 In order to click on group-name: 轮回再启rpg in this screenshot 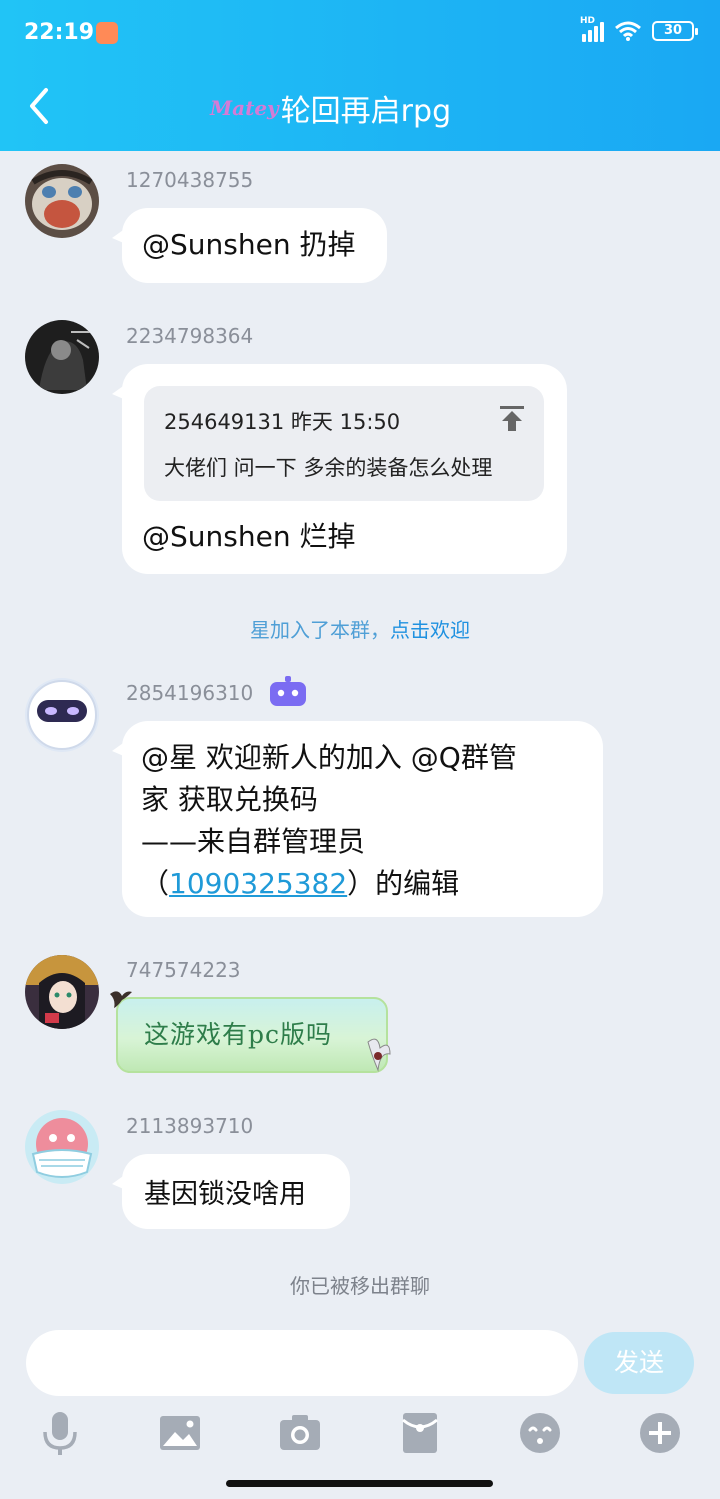, I will do `click(366, 111)`.